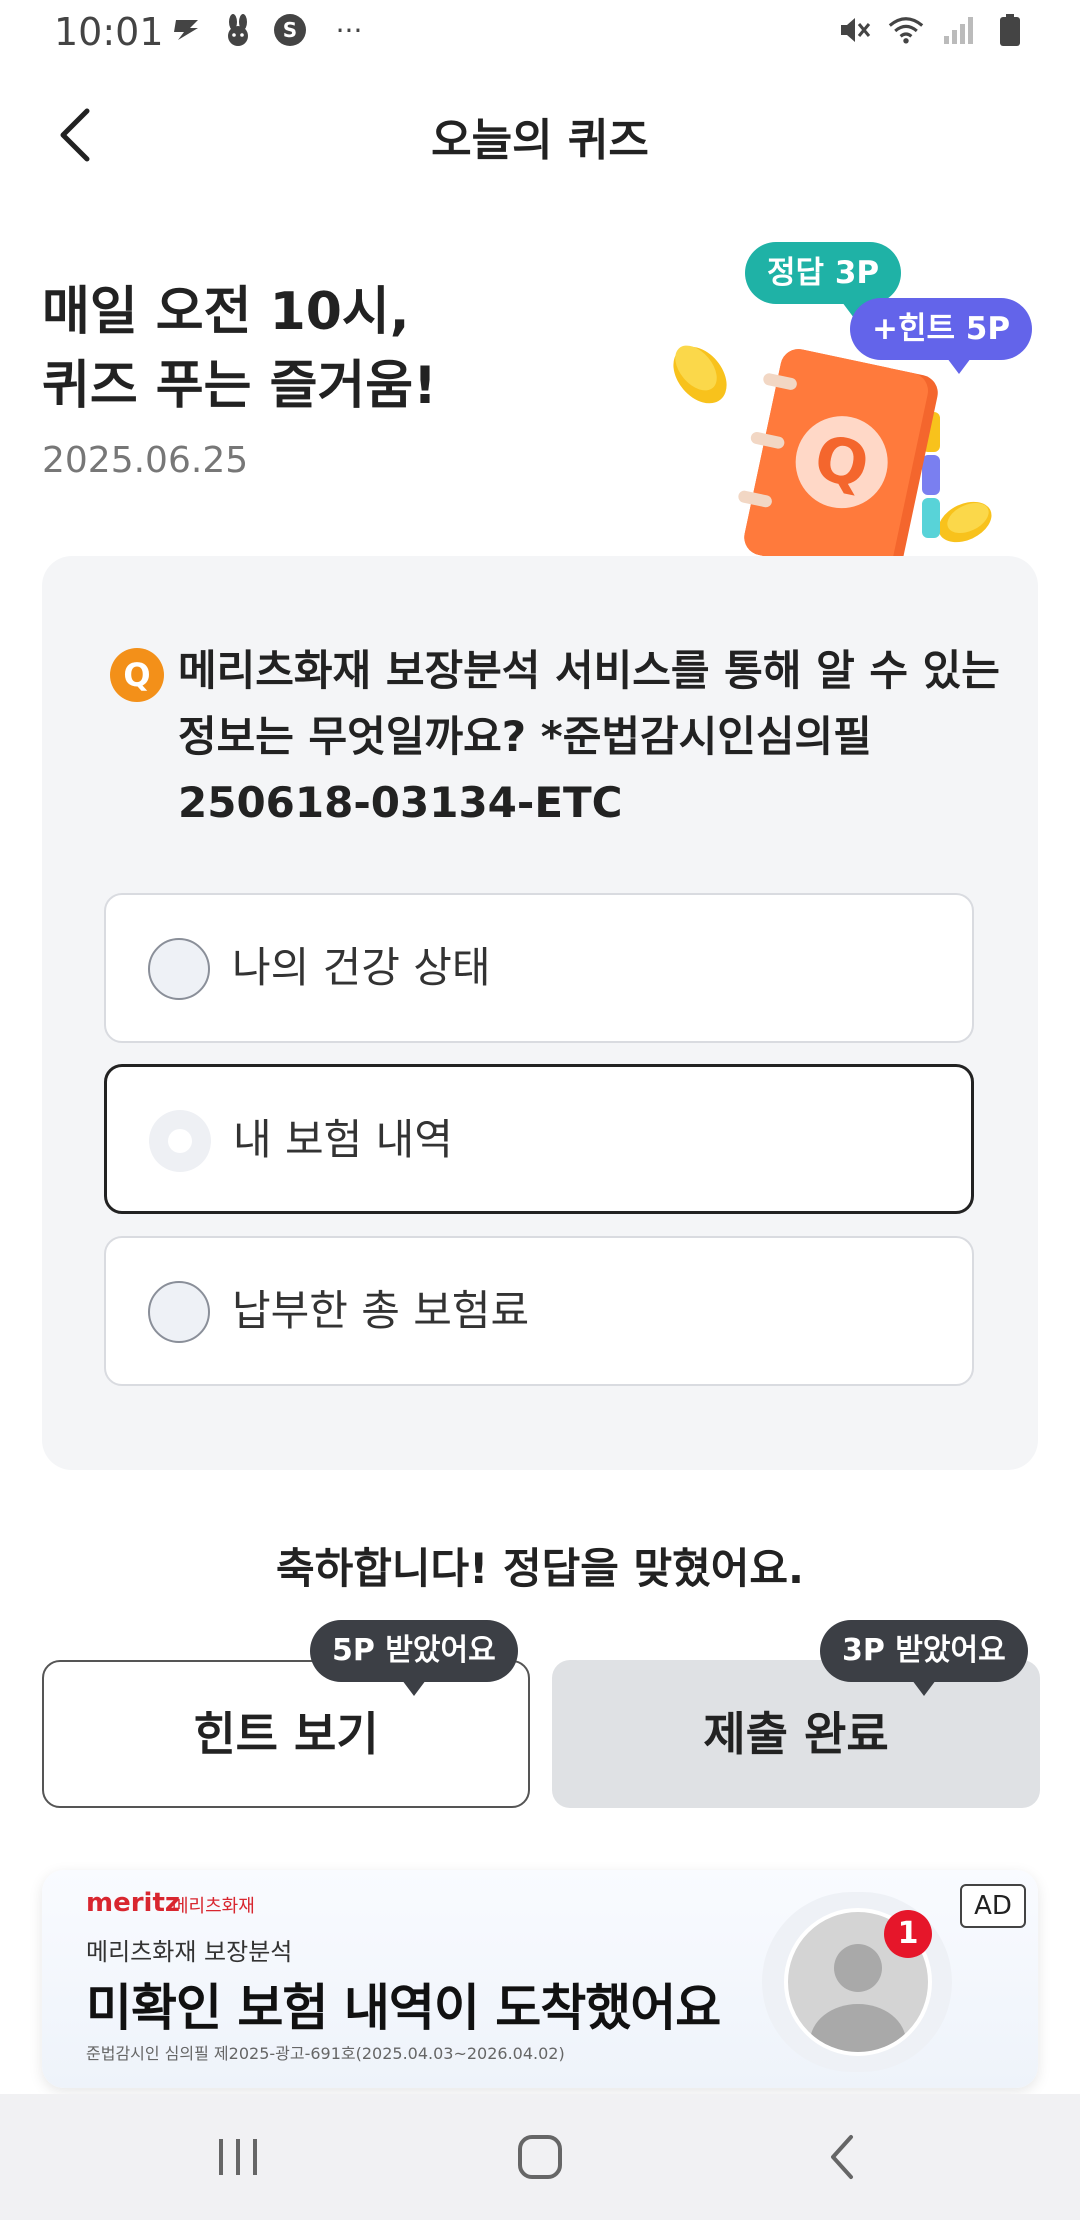  I want to click on option-label: 내 보험 내역, so click(343, 1139).